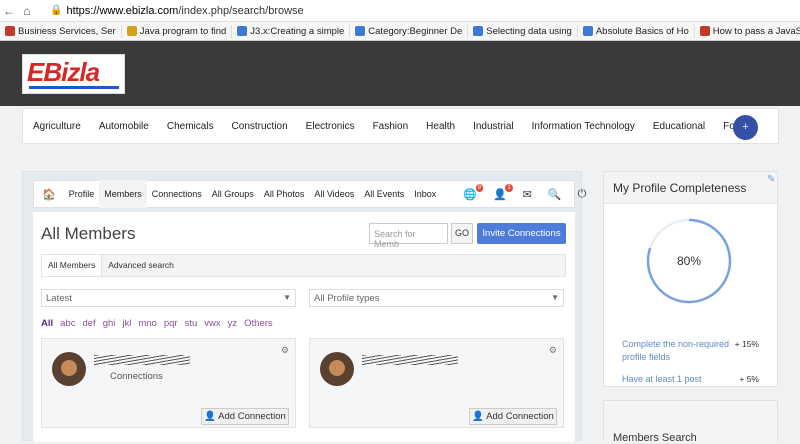 This screenshot has width=800, height=444. Describe the element at coordinates (67, 323) in the screenshot. I see `alphabet-filter-item: abc` at that location.